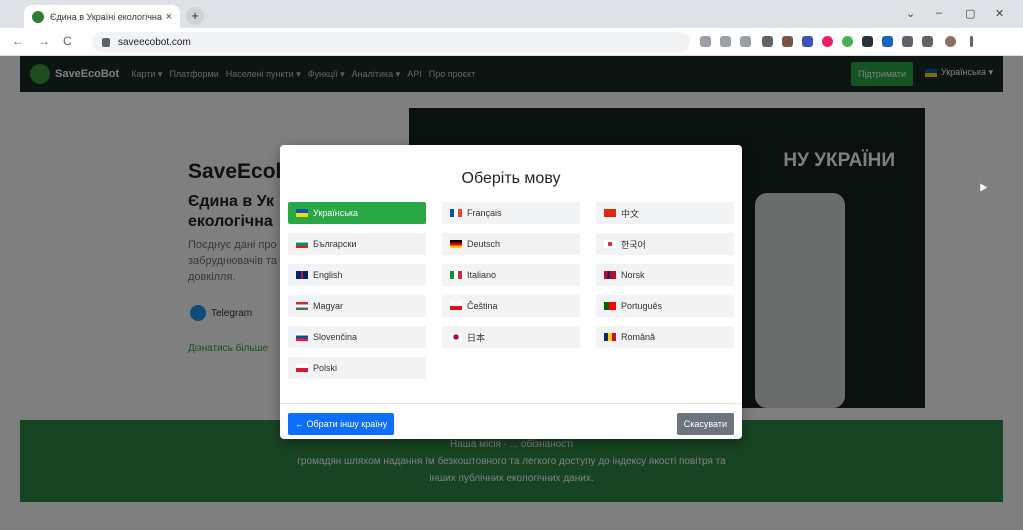 The height and width of the screenshot is (530, 1023). I want to click on it-flag-icon, so click(456, 275).